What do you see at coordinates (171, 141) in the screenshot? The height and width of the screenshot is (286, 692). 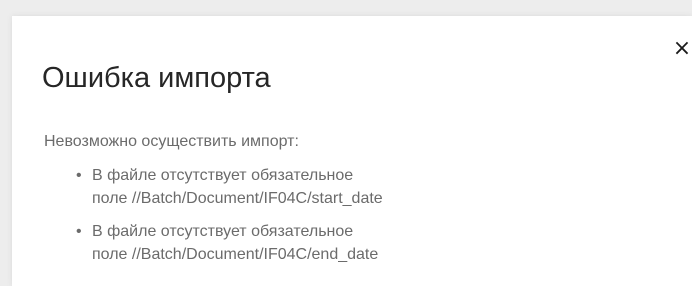 I see `error-message: Невозможно осуществить импорт:` at bounding box center [171, 141].